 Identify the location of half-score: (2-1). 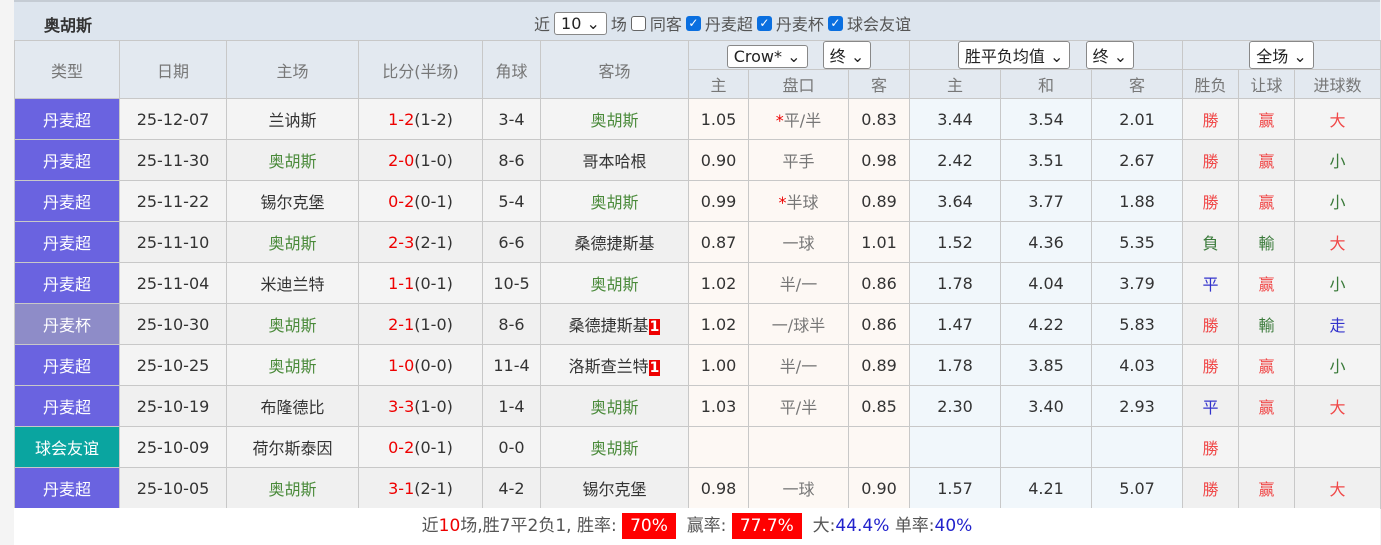
(433, 242).